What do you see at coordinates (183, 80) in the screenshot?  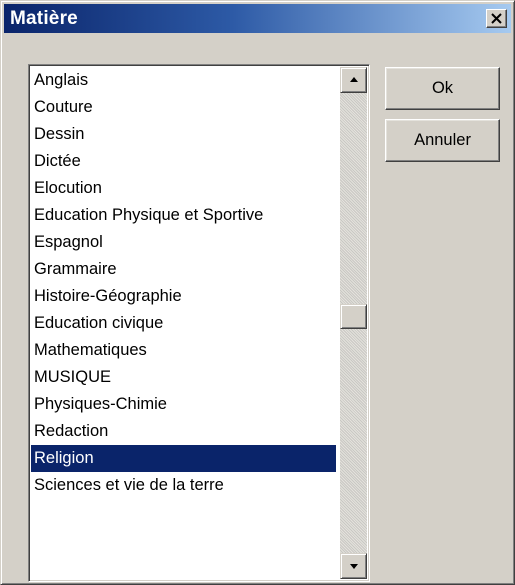 I see `list-item: Anglais` at bounding box center [183, 80].